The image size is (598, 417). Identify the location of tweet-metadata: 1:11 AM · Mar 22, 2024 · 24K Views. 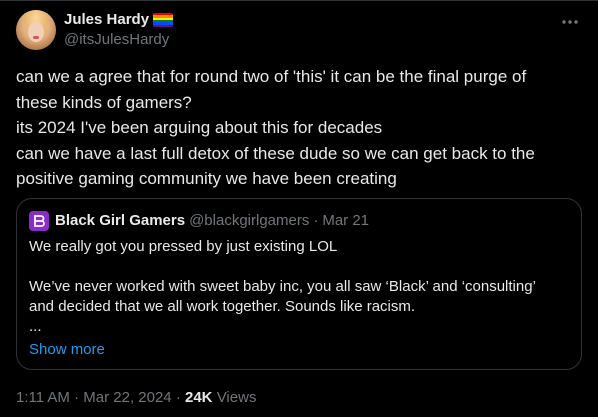
(136, 398).